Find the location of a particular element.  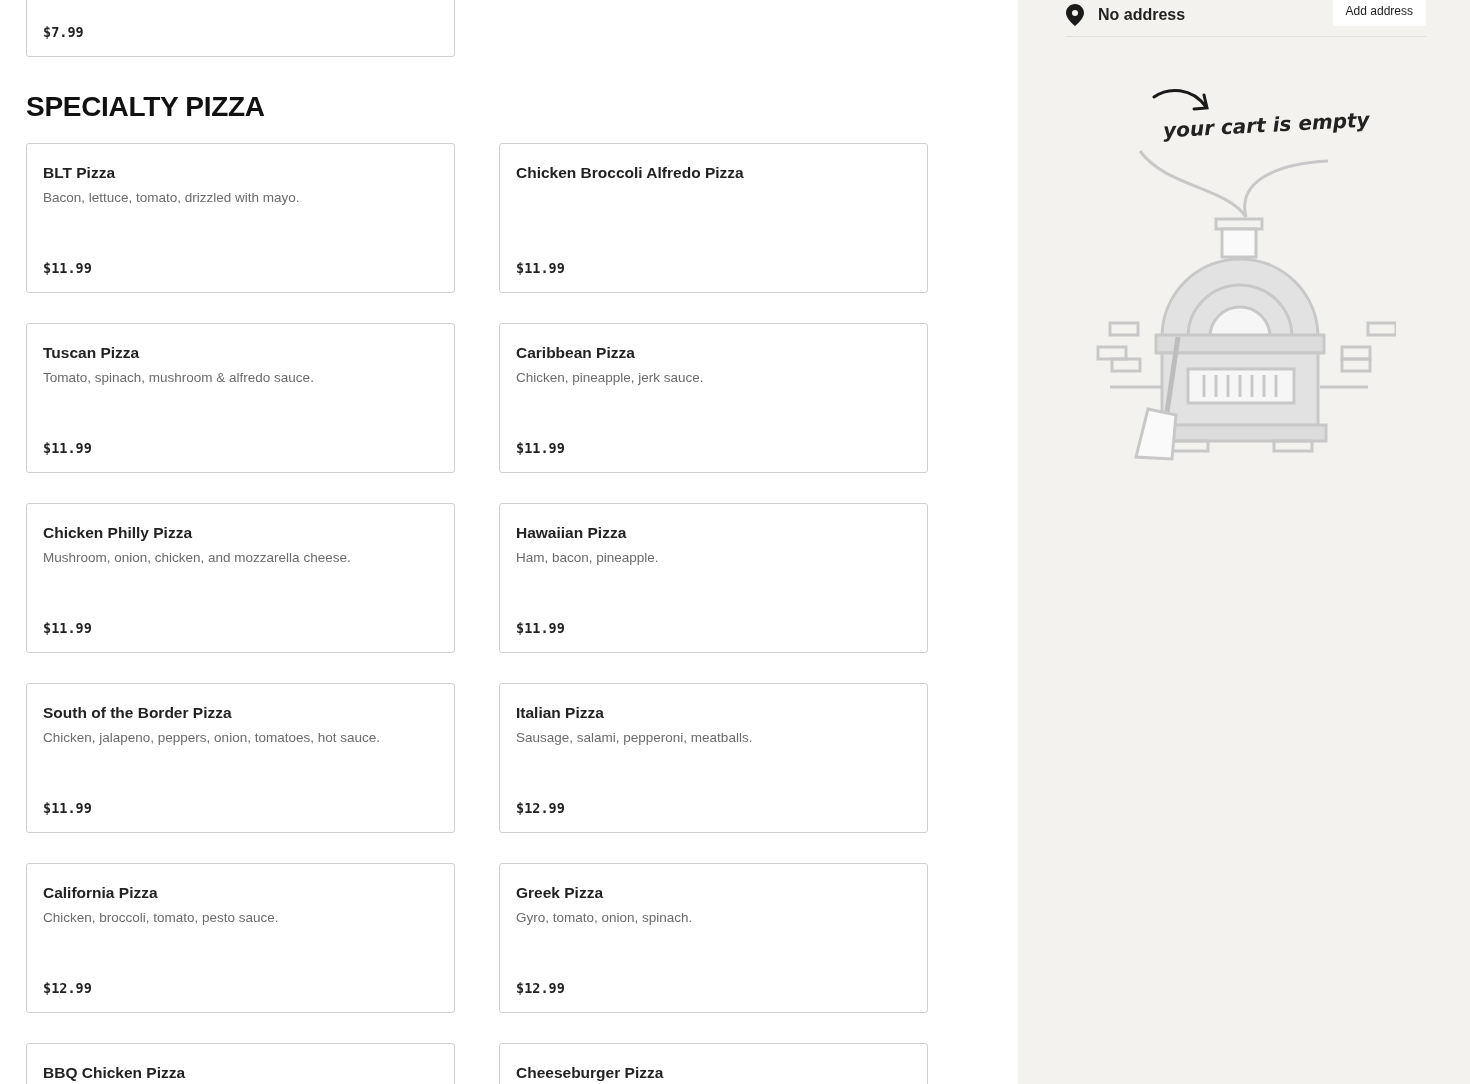

menu-item-card: South of the Border Pizza Chicken, jalapeno, peppers, onion, tomatoes, hot sauce. $11.99 is located at coordinates (240, 758).